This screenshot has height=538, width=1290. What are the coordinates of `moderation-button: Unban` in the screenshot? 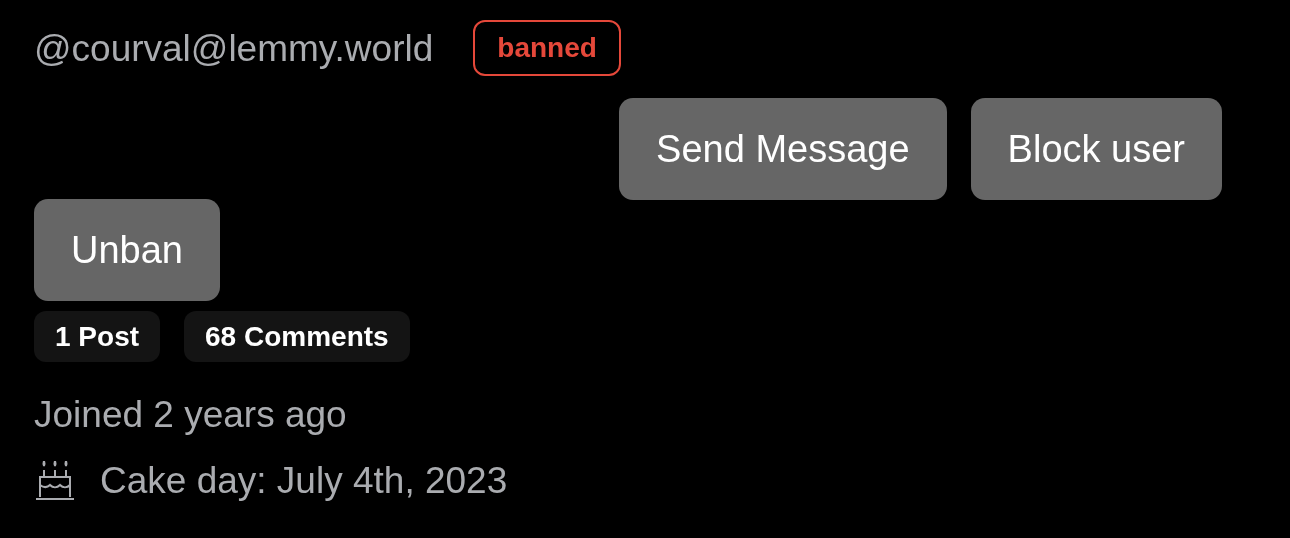 It's located at (127, 250).